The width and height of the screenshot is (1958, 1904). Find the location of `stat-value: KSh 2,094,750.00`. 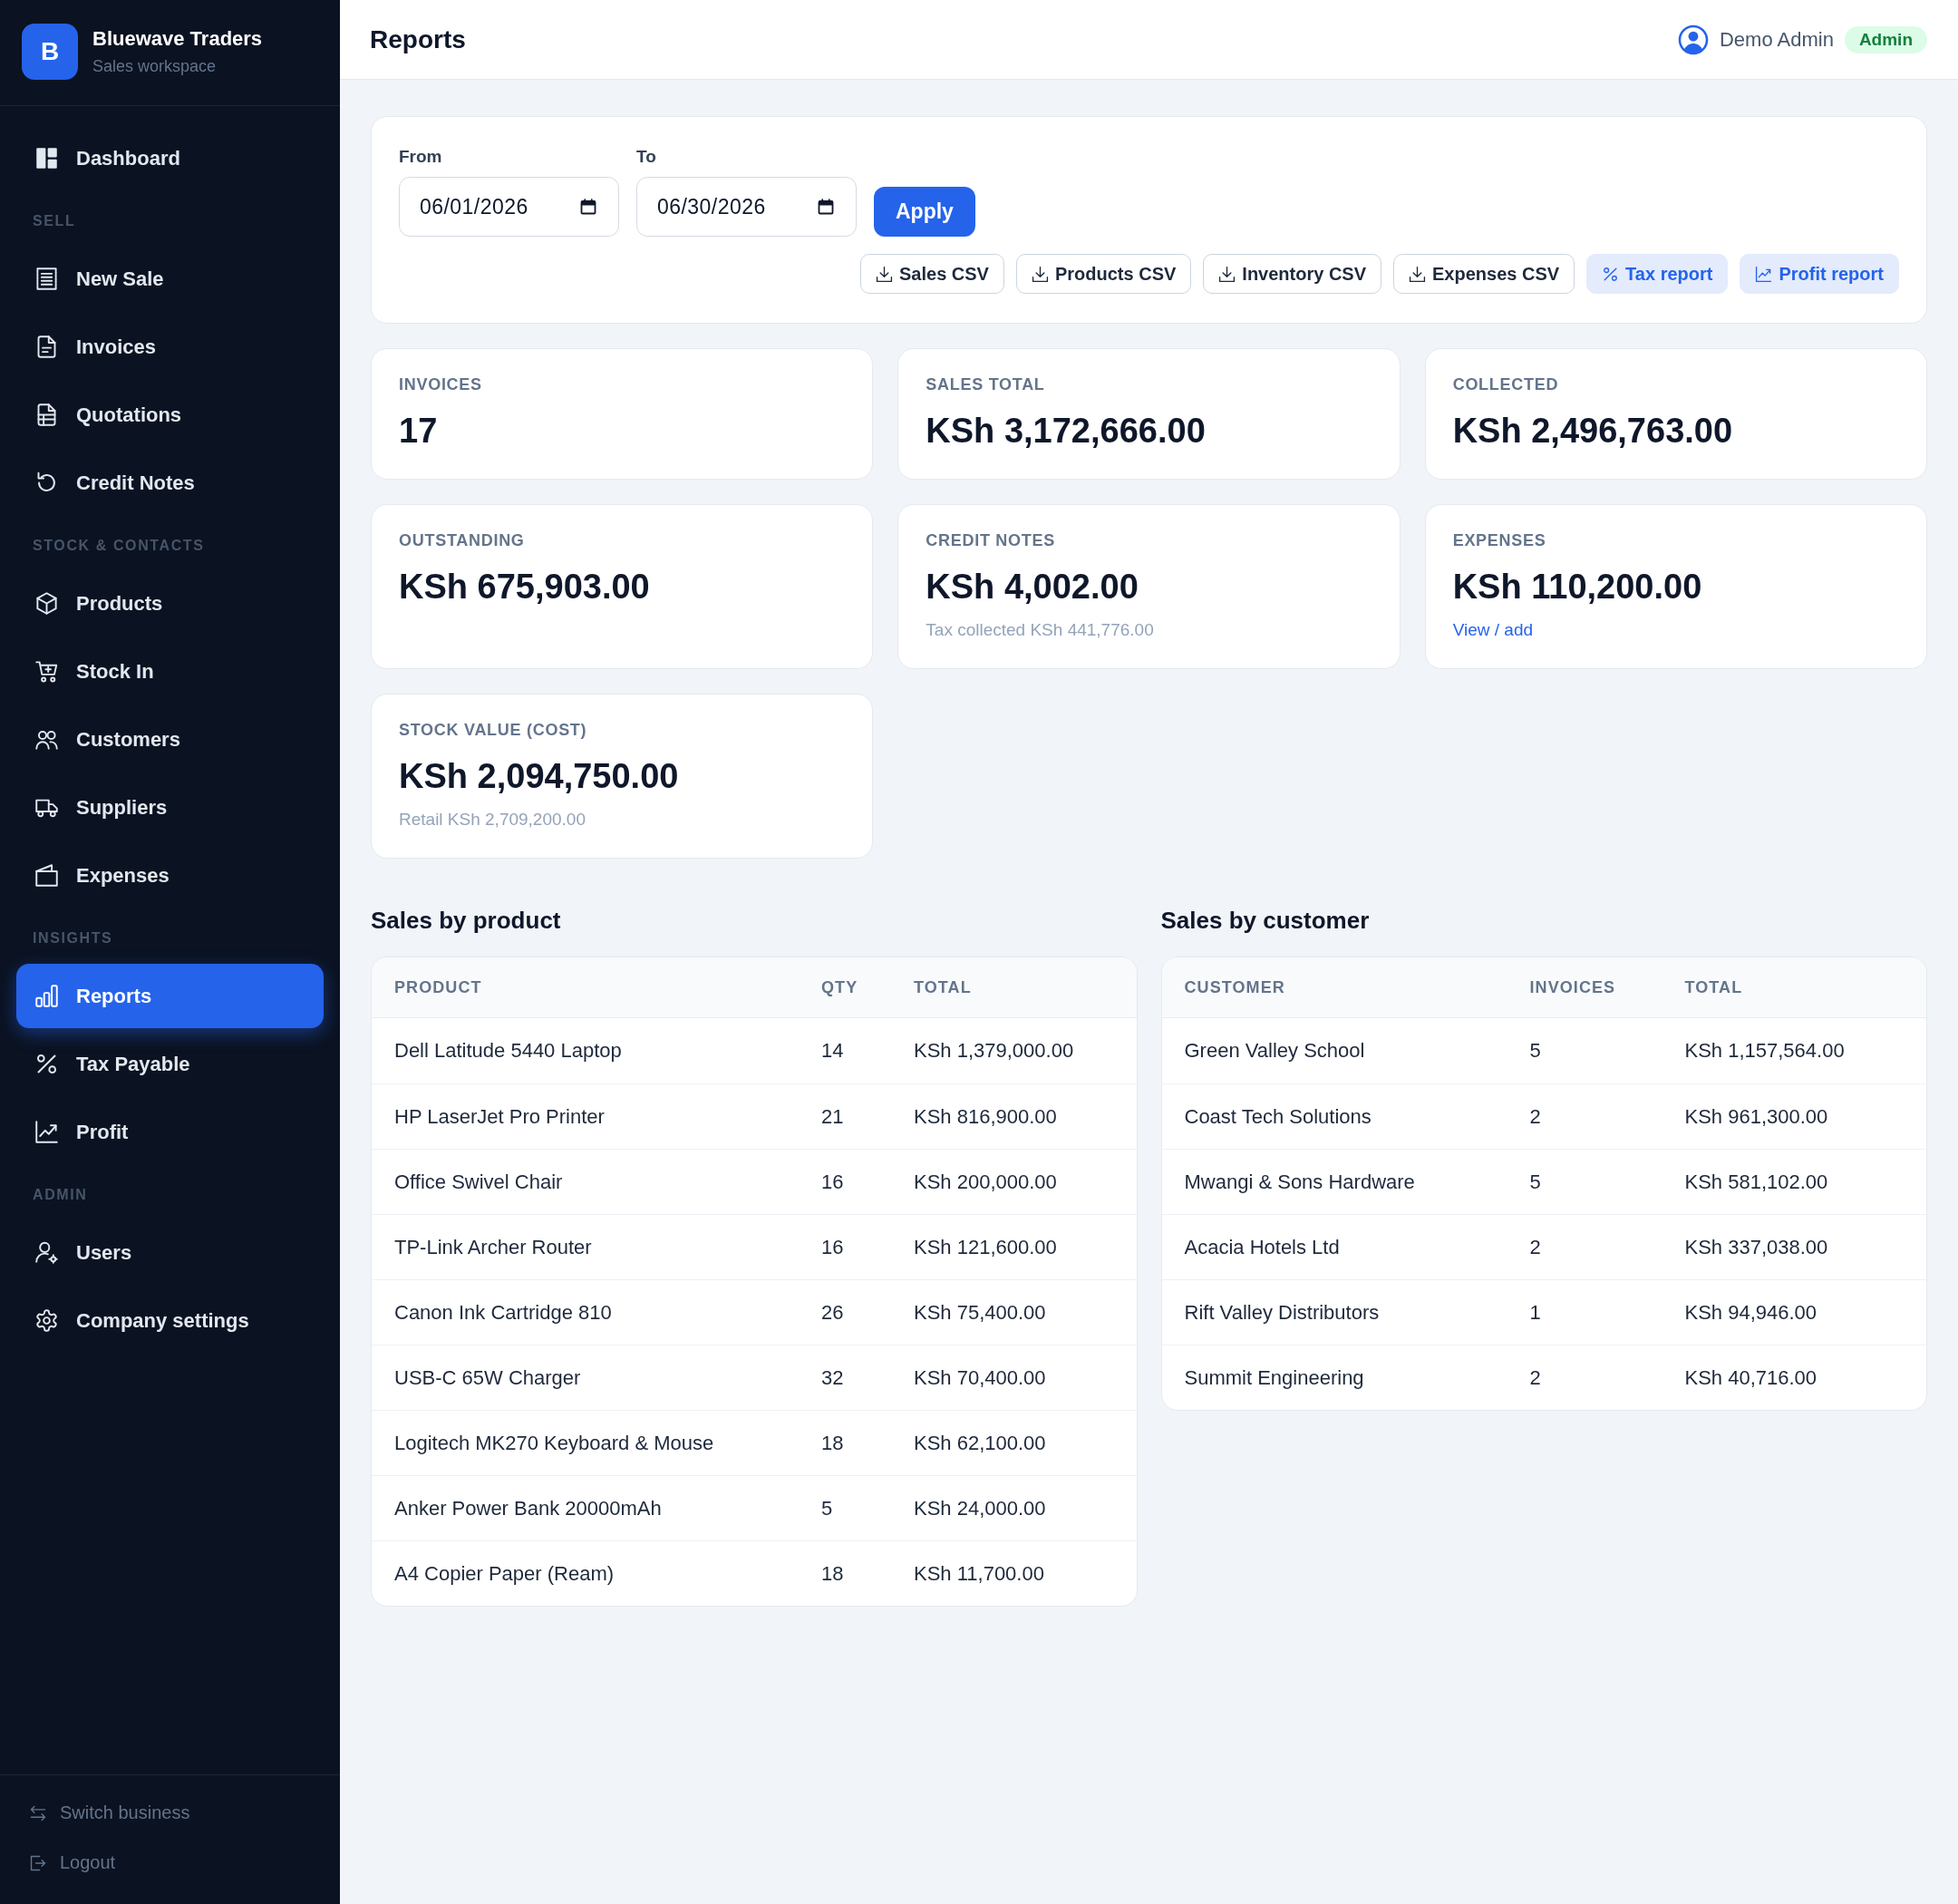

stat-value: KSh 2,094,750.00 is located at coordinates (539, 776).